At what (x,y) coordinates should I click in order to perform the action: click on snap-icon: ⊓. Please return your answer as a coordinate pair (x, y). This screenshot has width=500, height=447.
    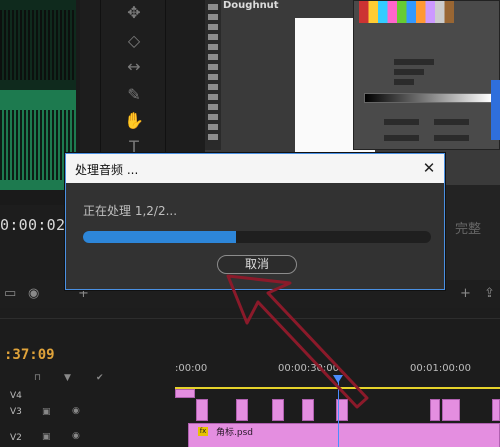
    Looking at the image, I should click on (37, 378).